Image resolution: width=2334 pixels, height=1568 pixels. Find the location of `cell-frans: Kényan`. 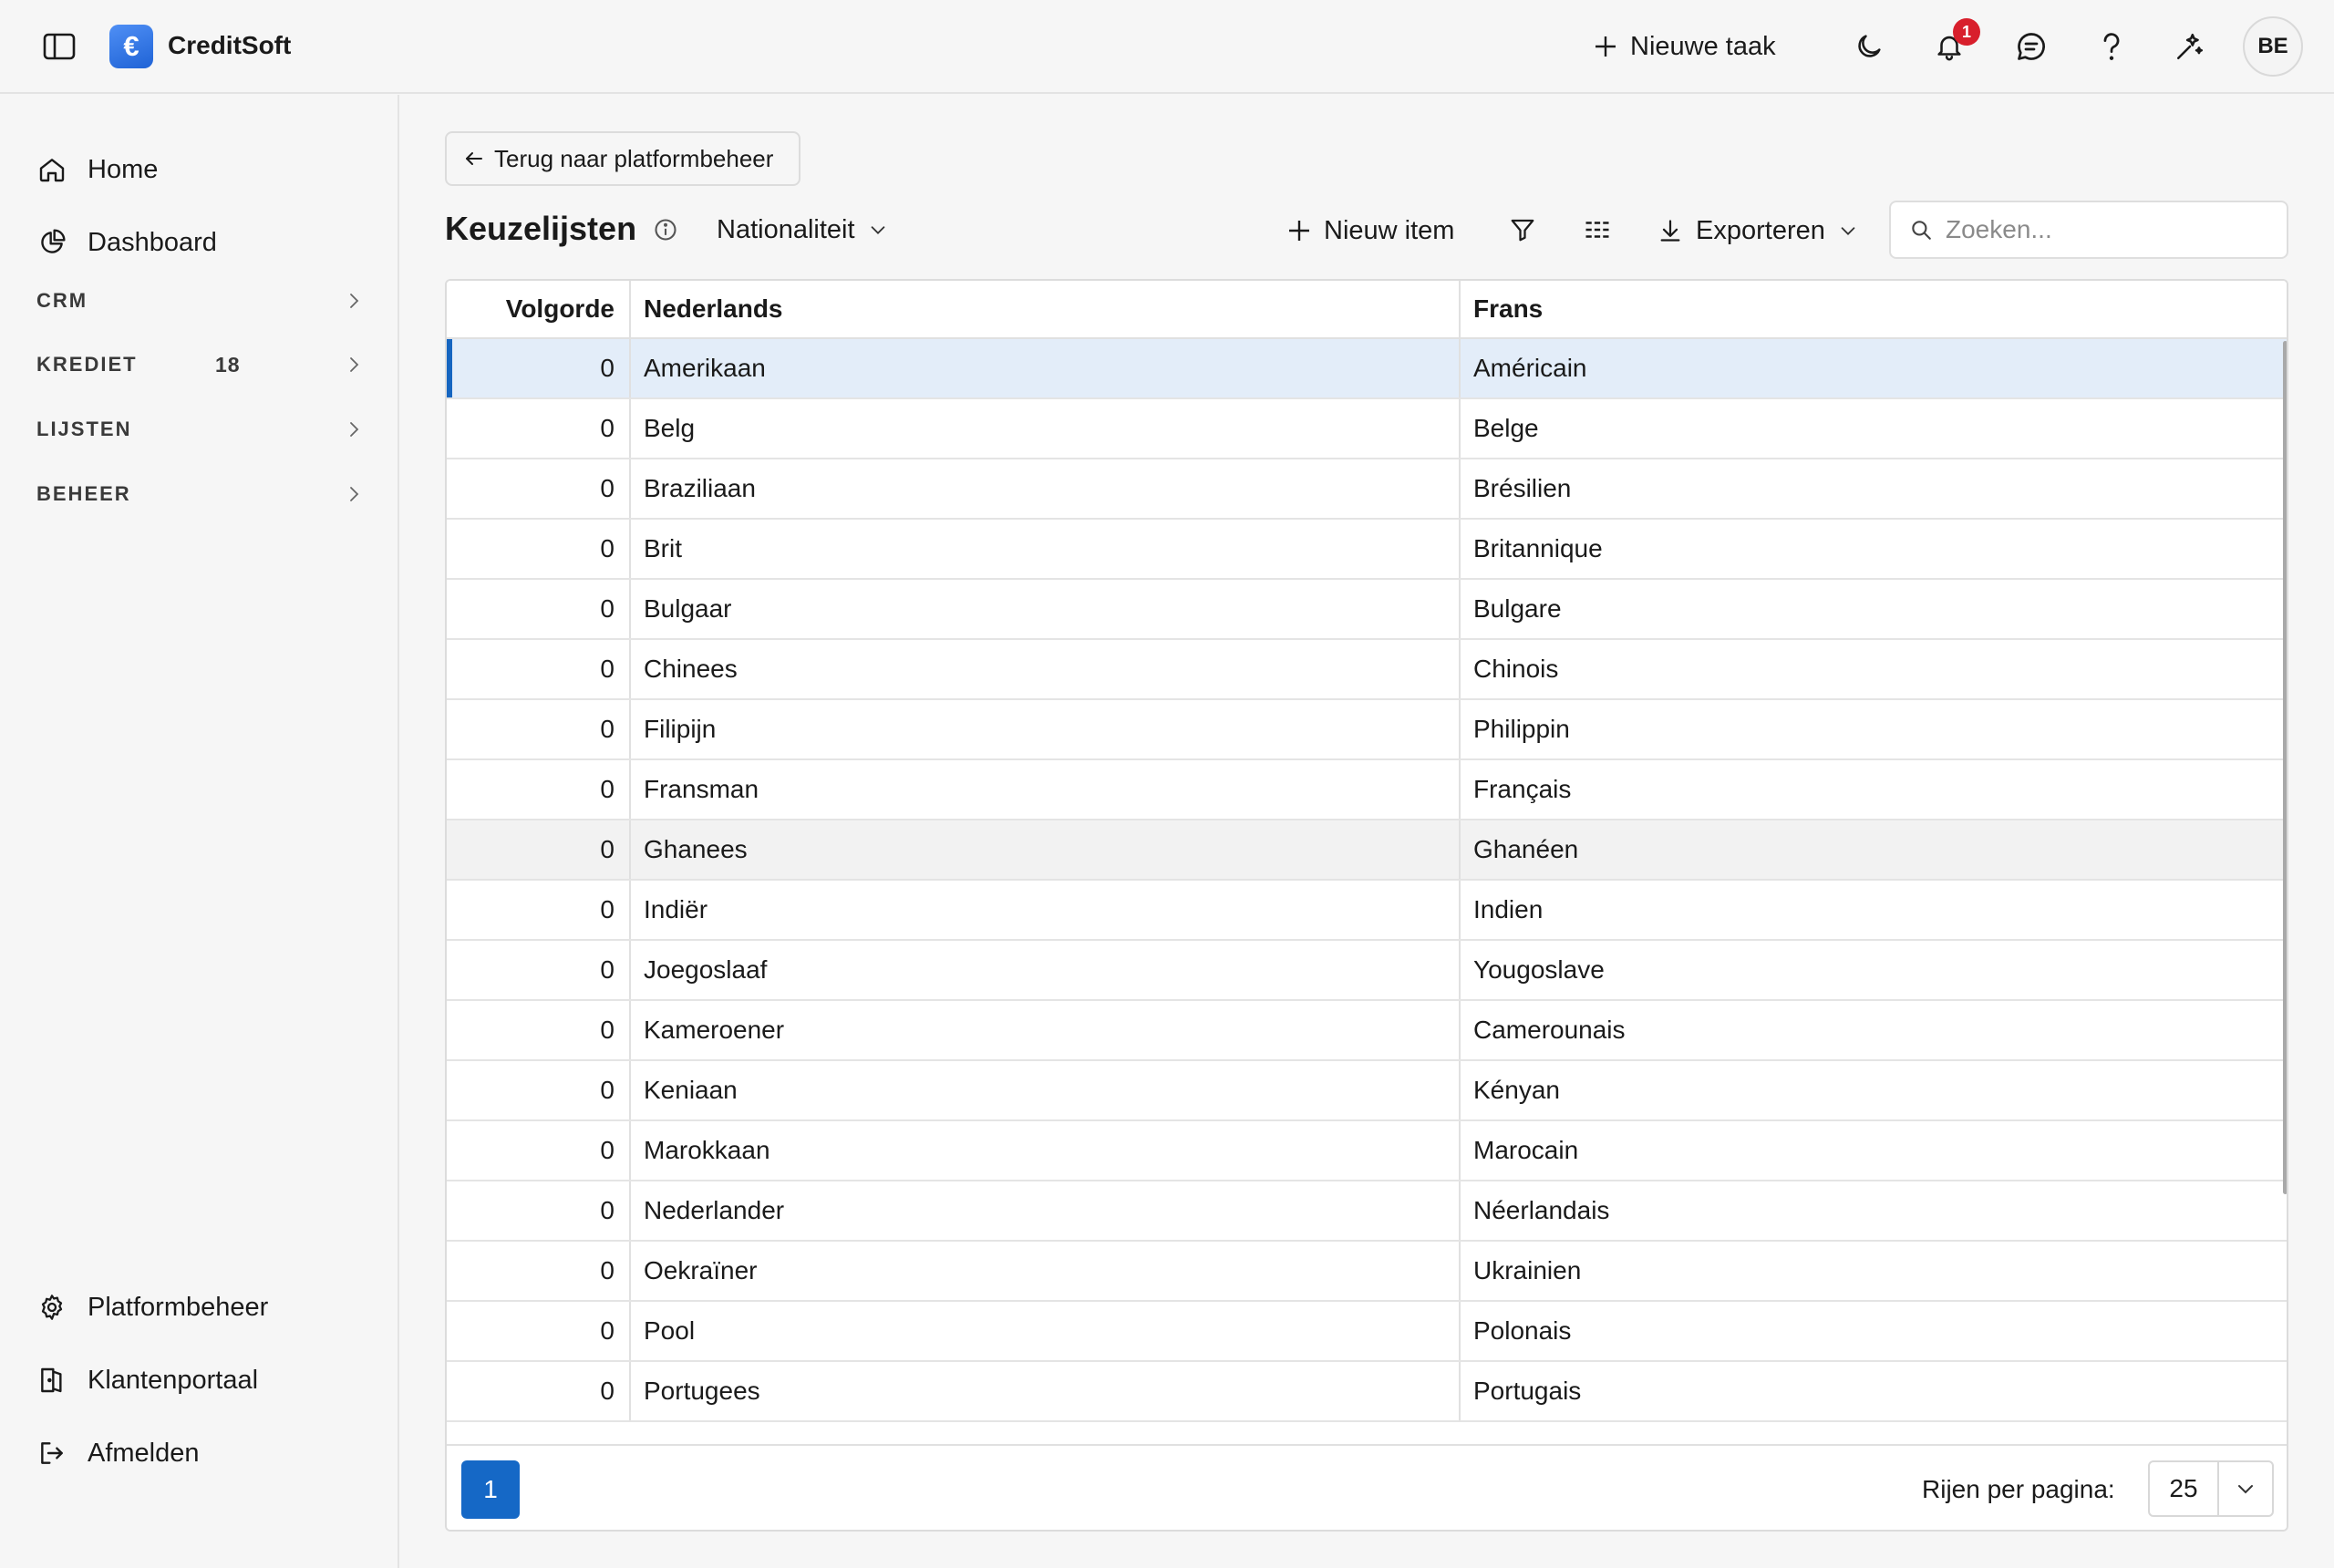

cell-frans: Kényan is located at coordinates (1517, 1090).